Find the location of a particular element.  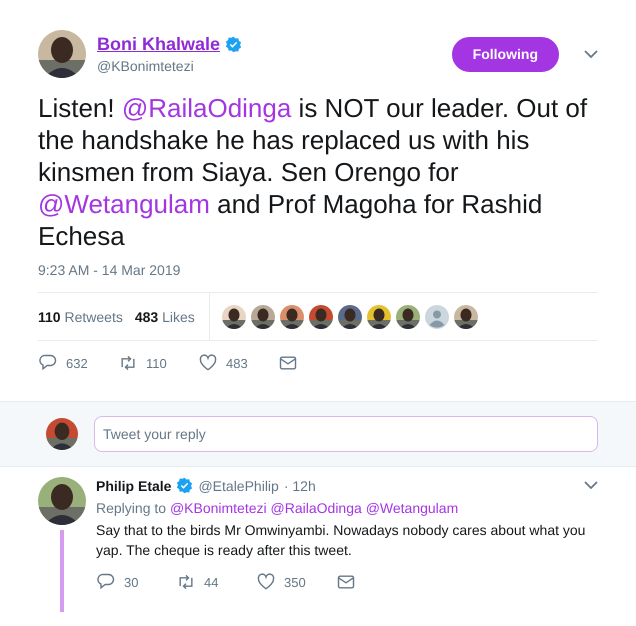

default-avatar-icon is located at coordinates (436, 316).